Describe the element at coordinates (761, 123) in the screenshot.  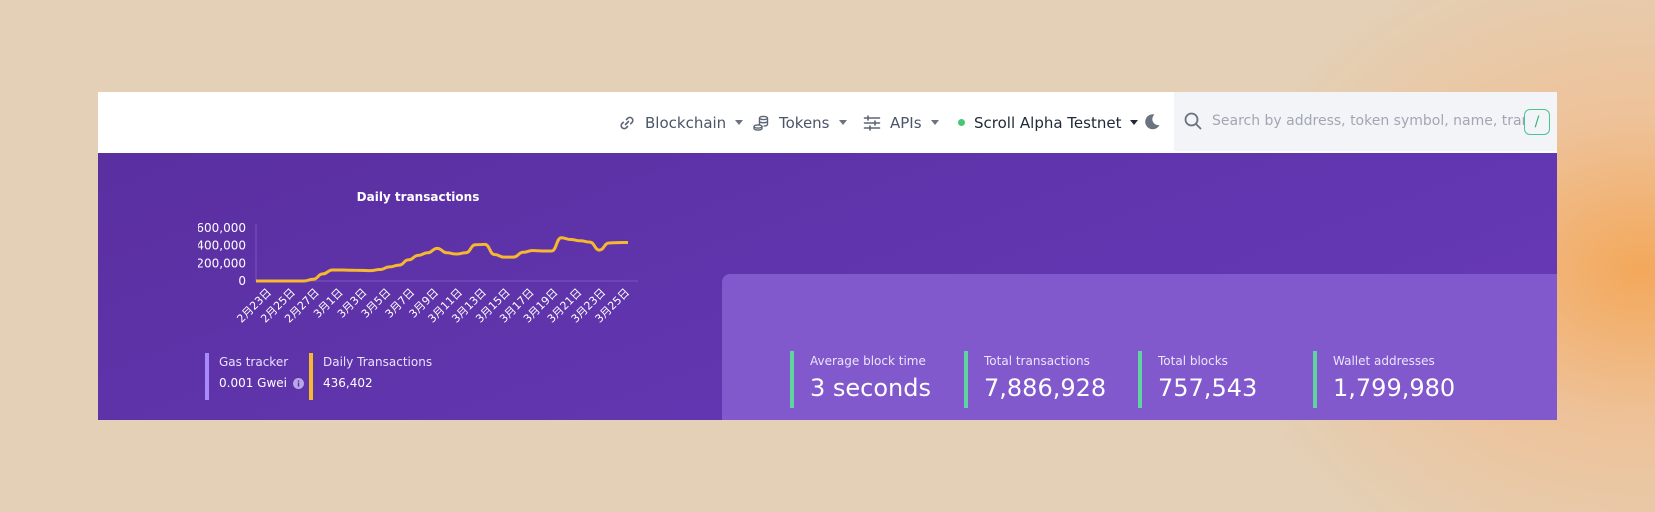
I see `coins-icon` at that location.